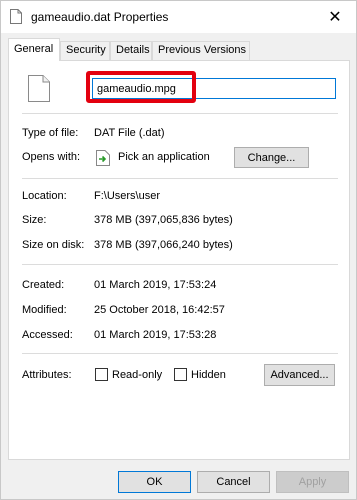 This screenshot has width=357, height=500. What do you see at coordinates (154, 482) in the screenshot?
I see `ok-button: OK` at bounding box center [154, 482].